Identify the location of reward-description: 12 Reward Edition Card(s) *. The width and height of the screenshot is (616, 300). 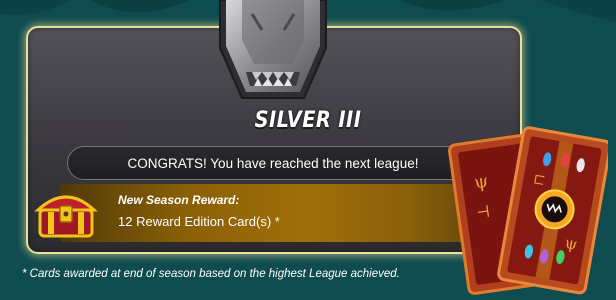
(199, 221).